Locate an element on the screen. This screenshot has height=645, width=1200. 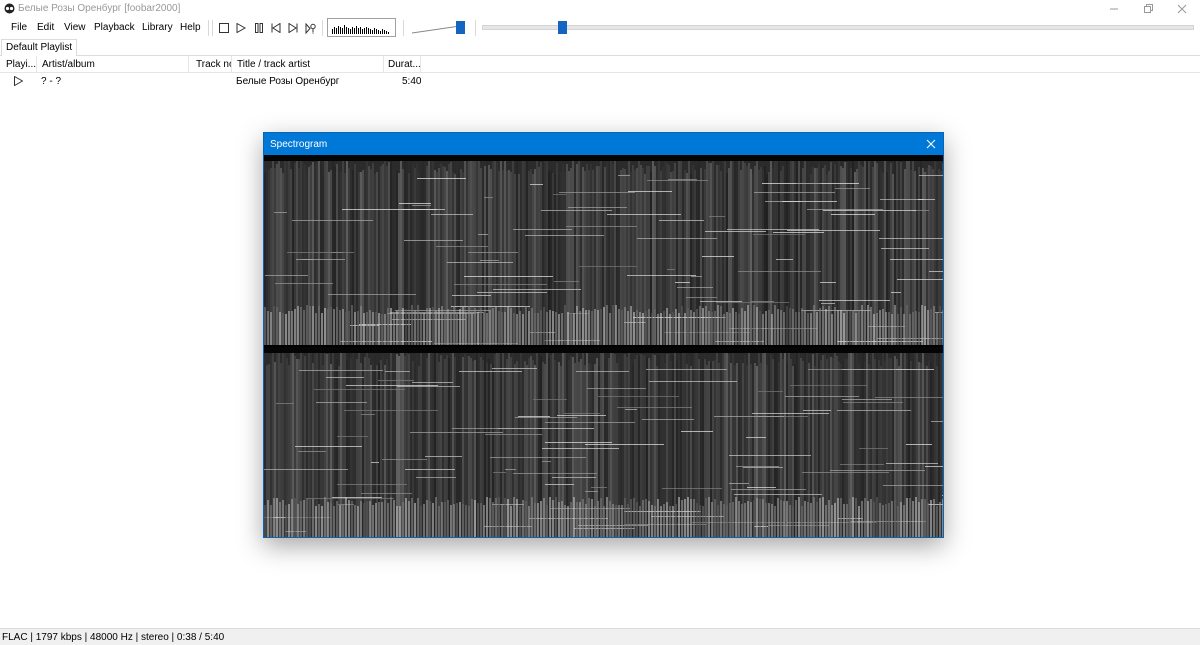
menu-edit: Edit is located at coordinates (45, 27).